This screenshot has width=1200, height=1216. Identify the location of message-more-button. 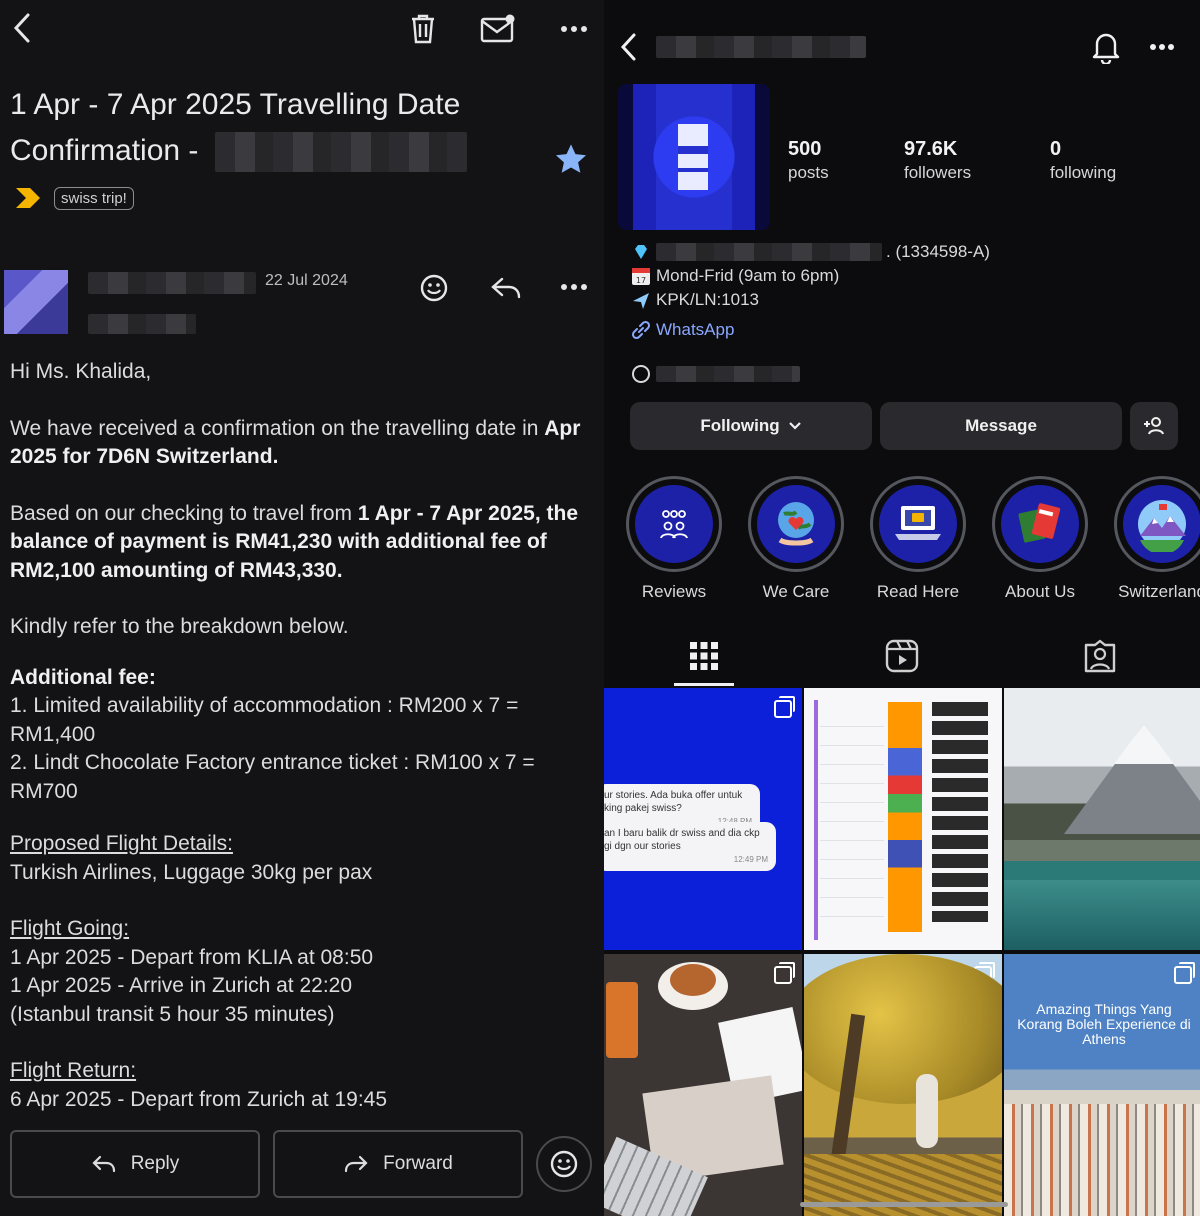
(574, 287).